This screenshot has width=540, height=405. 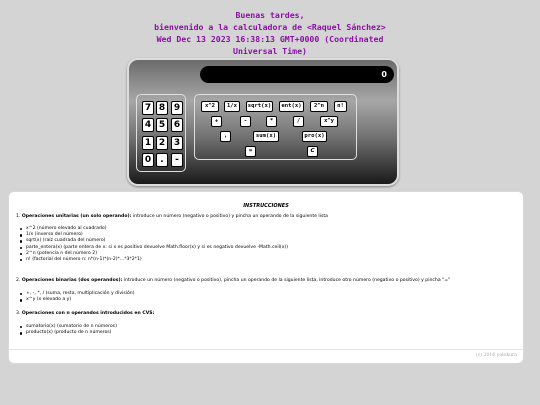 I want to click on numpad: 7 8 9 4 5 6 1 2 3 0 . -, so click(x=161, y=133).